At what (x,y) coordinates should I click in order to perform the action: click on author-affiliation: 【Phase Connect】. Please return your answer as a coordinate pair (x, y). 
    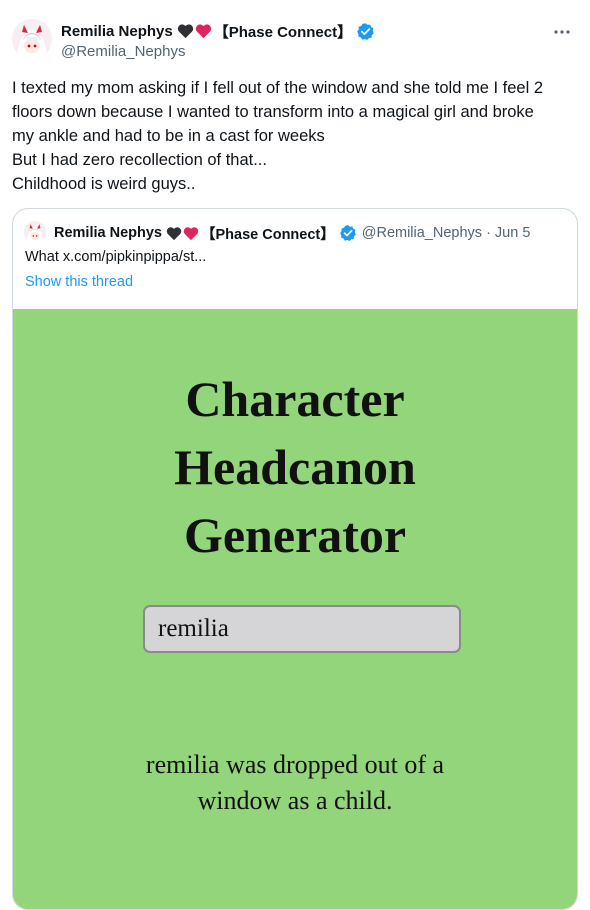
    Looking at the image, I should click on (283, 32).